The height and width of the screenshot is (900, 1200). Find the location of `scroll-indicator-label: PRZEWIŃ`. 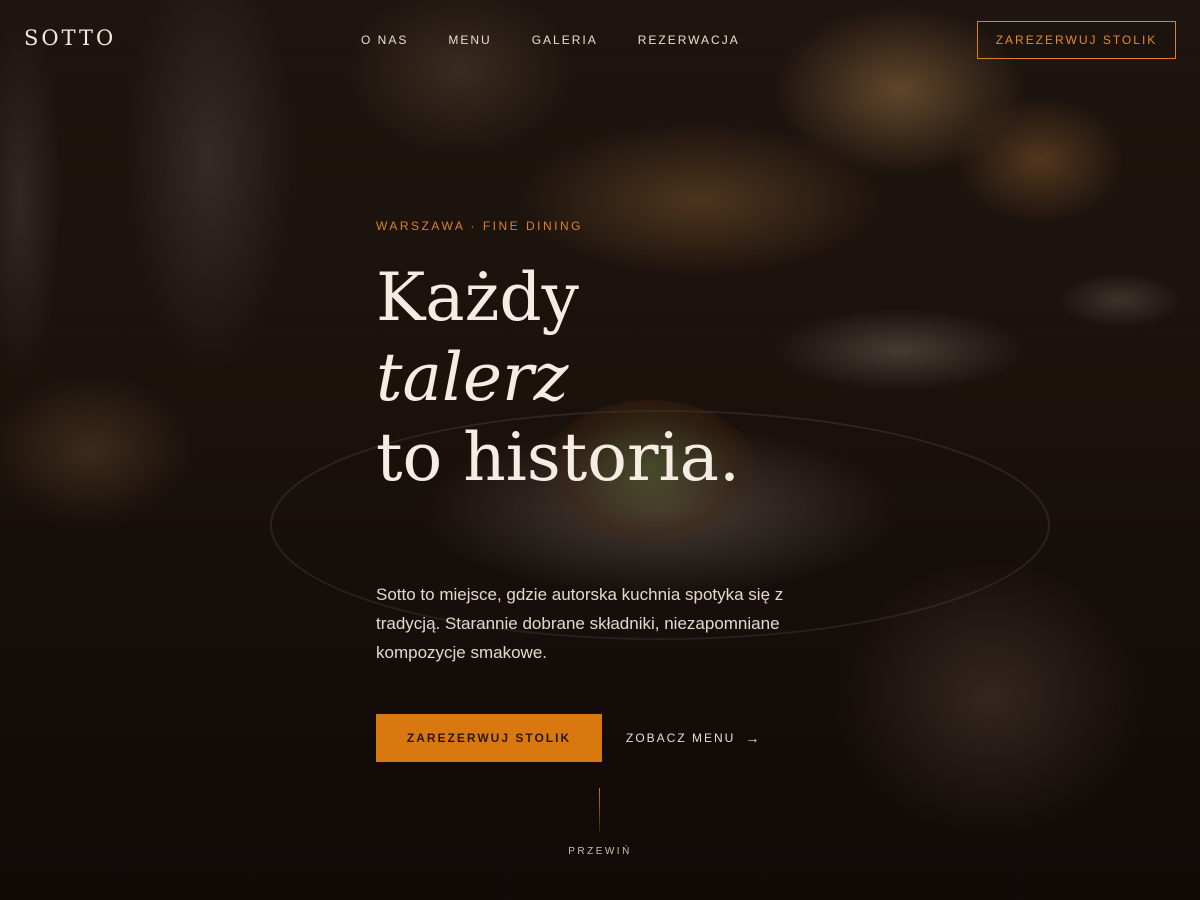

scroll-indicator-label: PRZEWIŃ is located at coordinates (600, 851).